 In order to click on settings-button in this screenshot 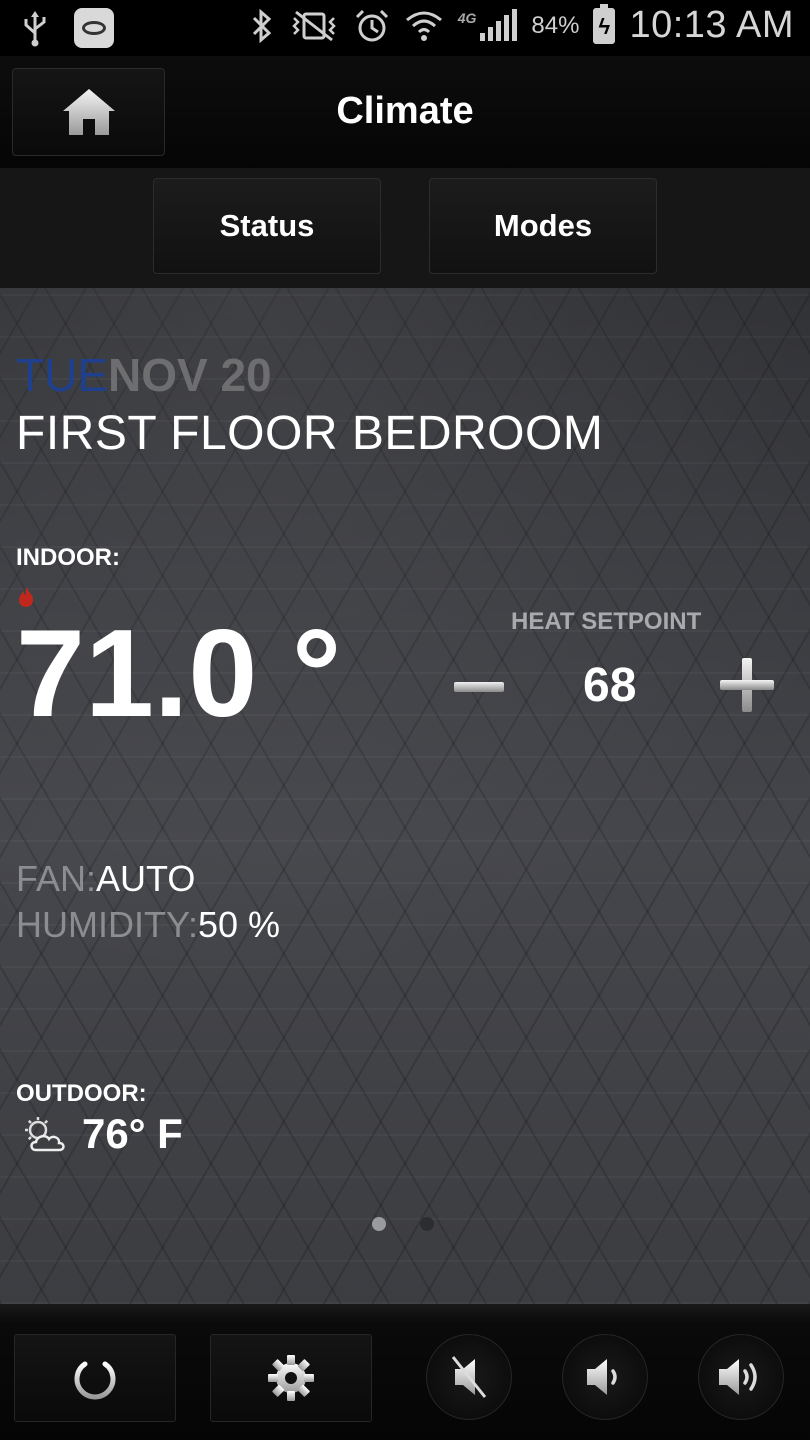, I will do `click(291, 1378)`.